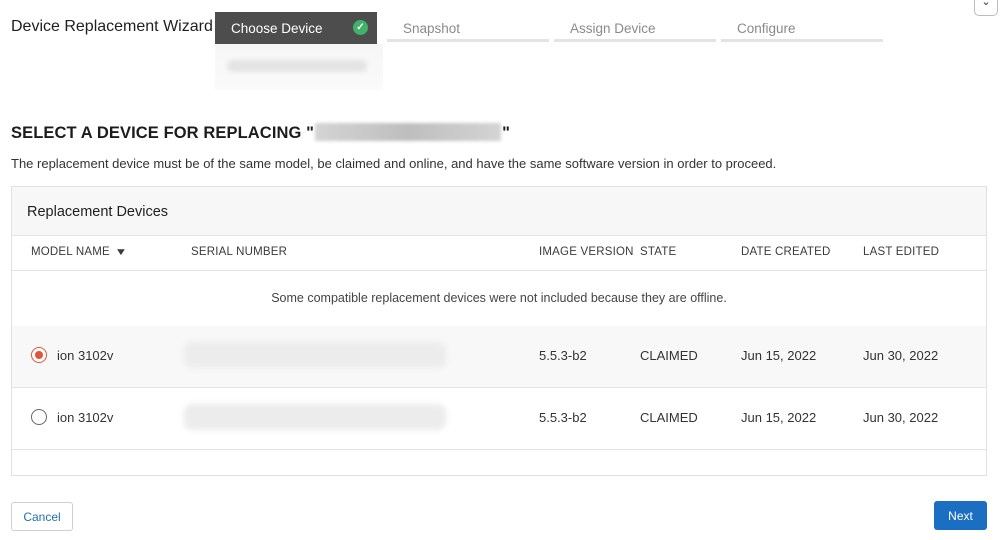  I want to click on step-choose-device: Choose Device ✓, so click(296, 28).